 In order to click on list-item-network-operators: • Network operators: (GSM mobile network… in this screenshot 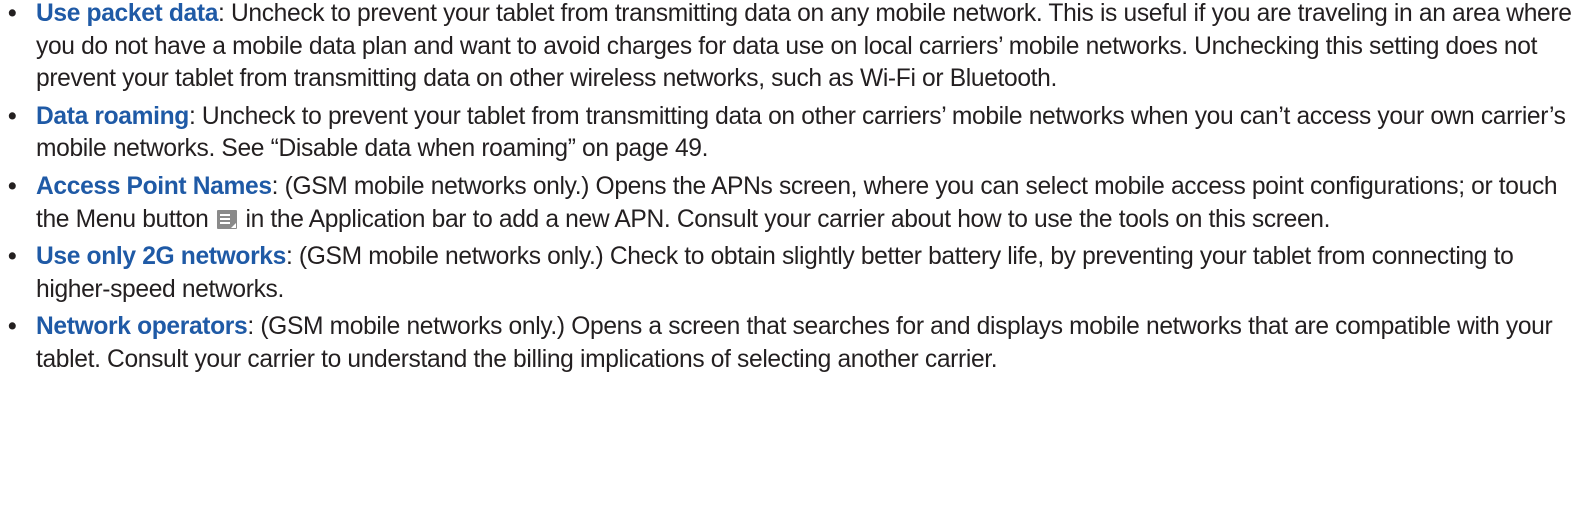, I will do `click(790, 343)`.